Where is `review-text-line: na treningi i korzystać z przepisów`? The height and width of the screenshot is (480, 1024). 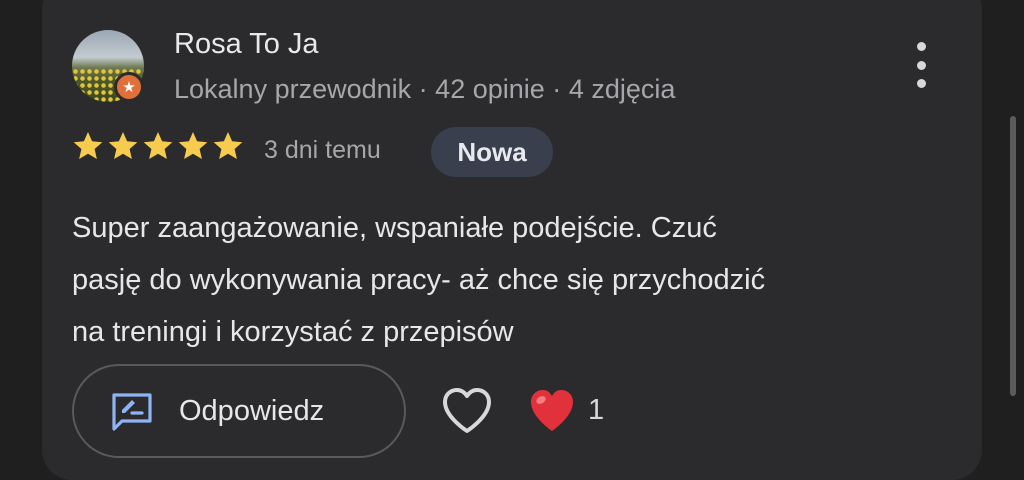
review-text-line: na treningi i korzystać z przepisów is located at coordinates (293, 332).